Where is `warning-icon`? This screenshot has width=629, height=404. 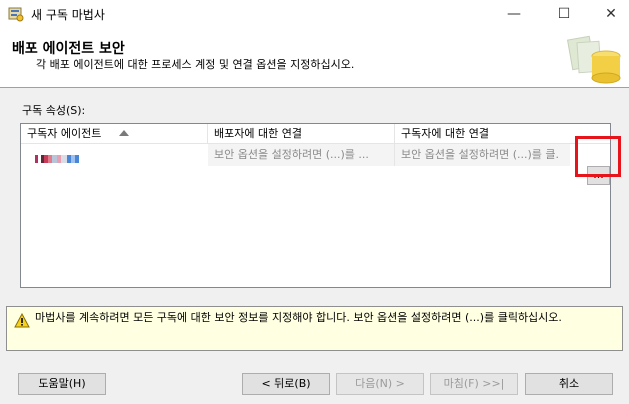 warning-icon is located at coordinates (22, 320).